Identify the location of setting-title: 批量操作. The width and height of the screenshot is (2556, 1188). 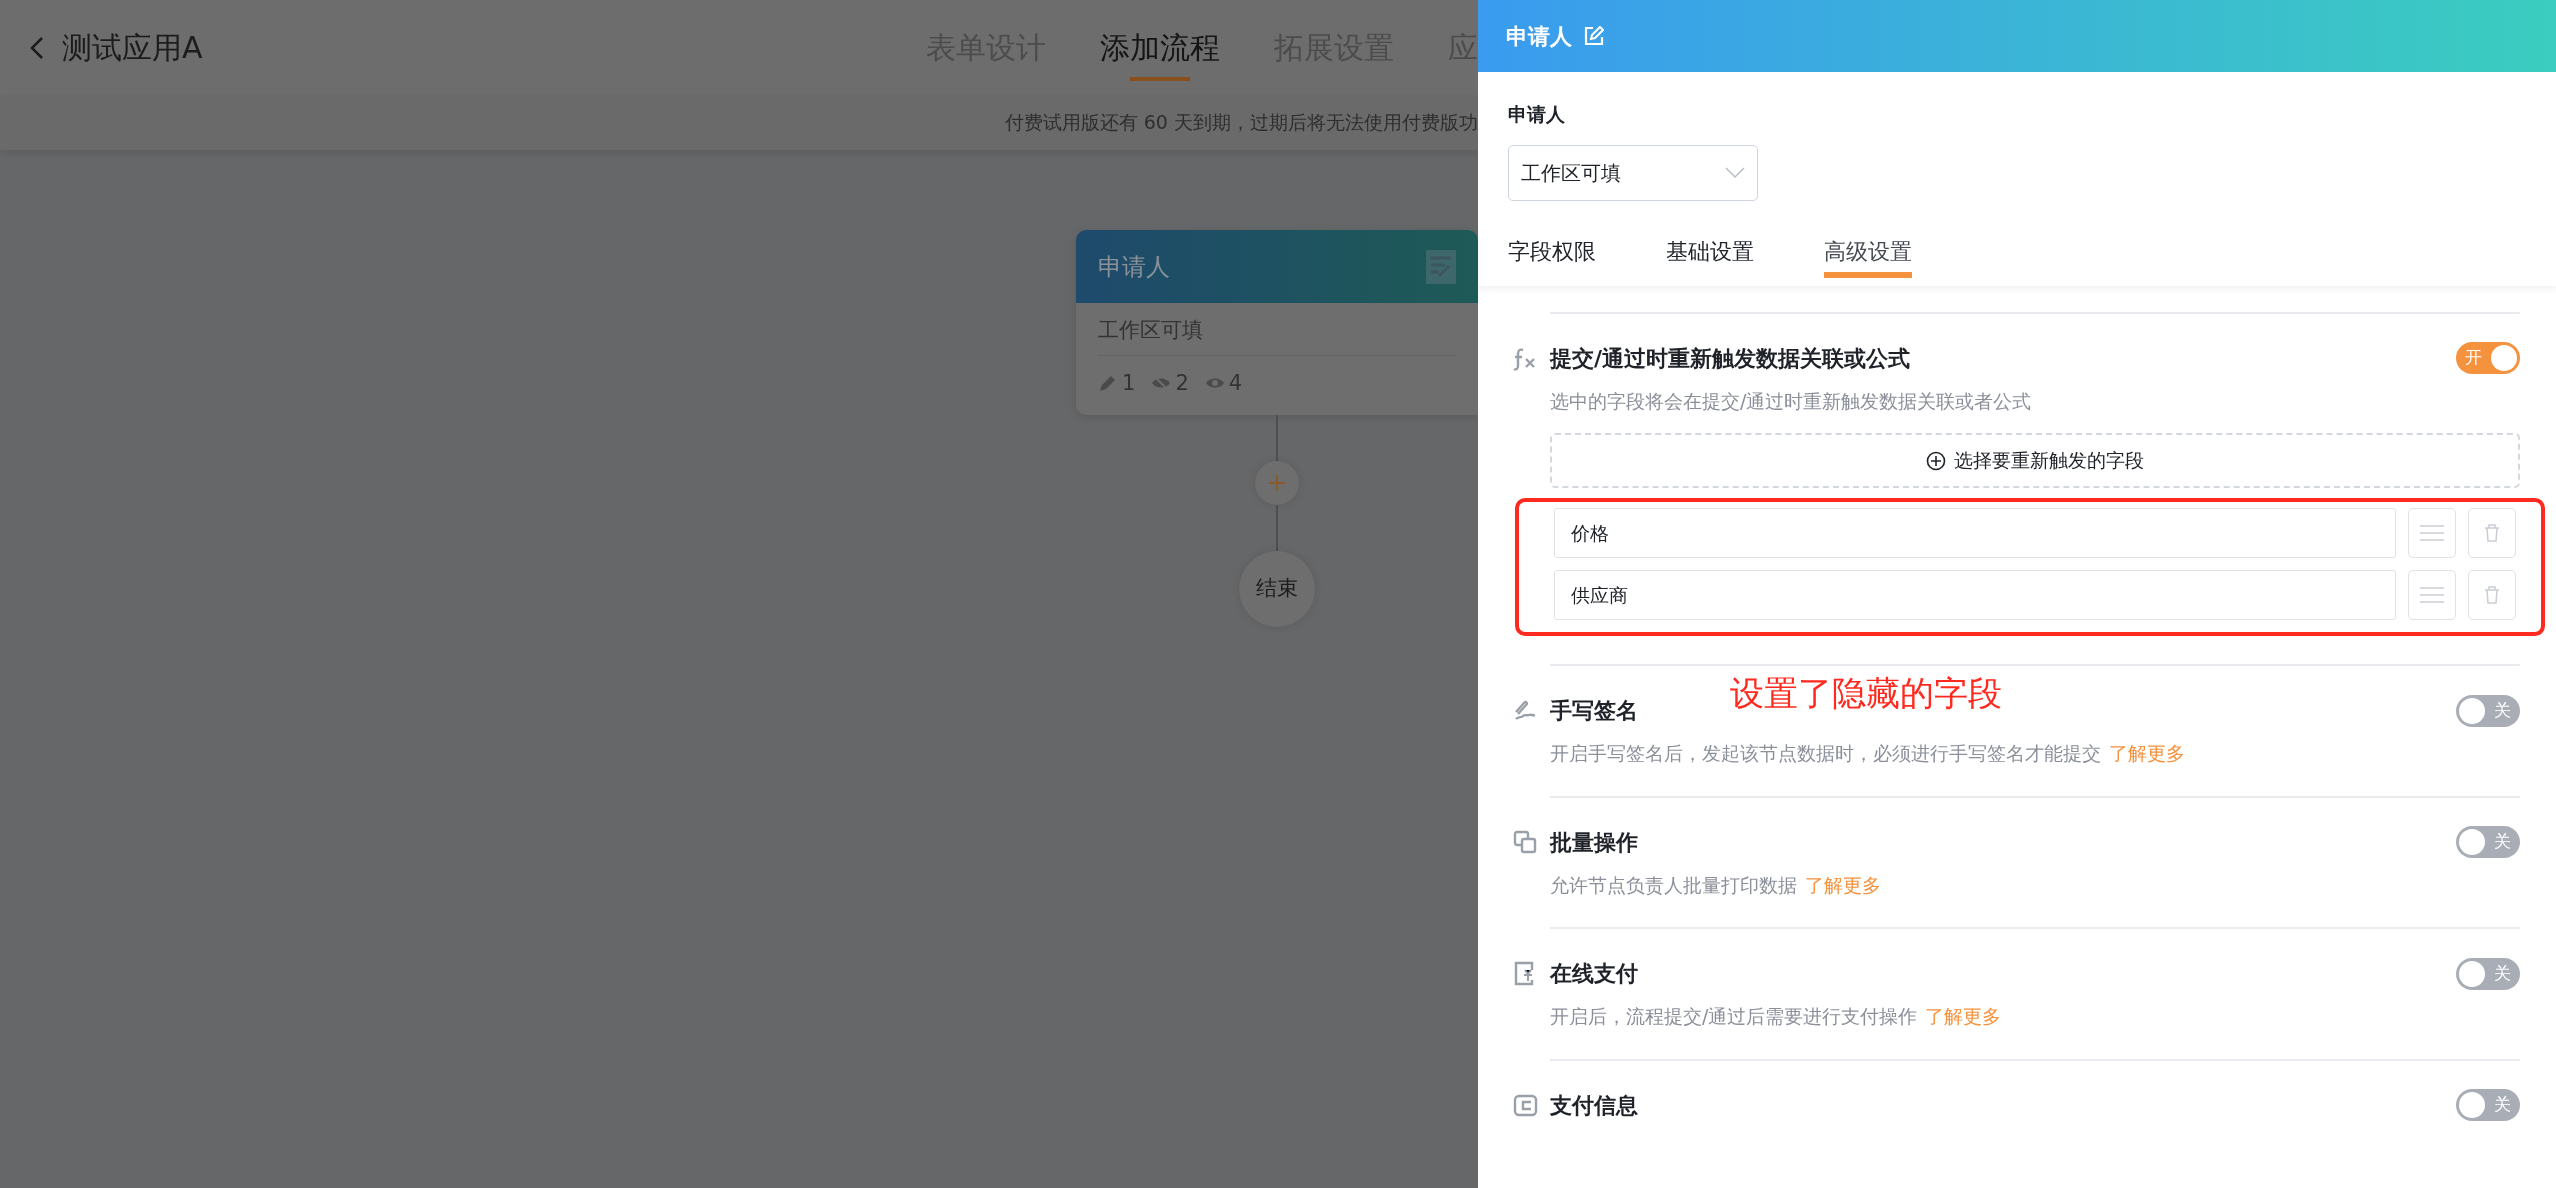
(1594, 842).